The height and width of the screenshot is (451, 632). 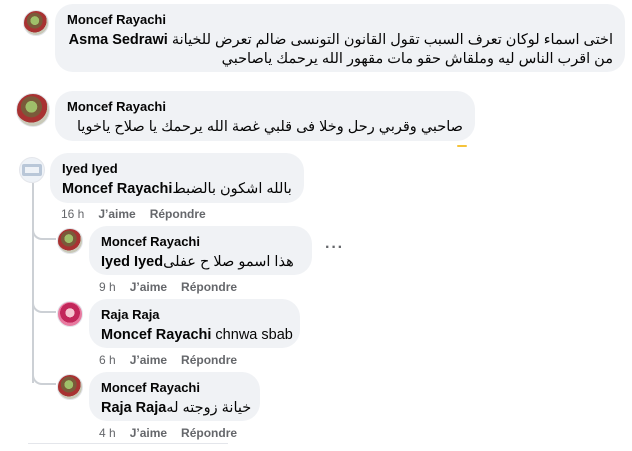 I want to click on avatar-image, so click(x=32, y=170).